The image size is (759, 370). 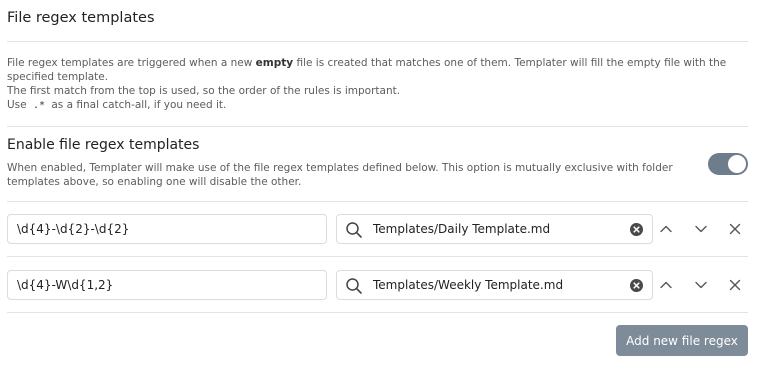 I want to click on template-path: Templates/Daily Template.md, so click(x=462, y=229).